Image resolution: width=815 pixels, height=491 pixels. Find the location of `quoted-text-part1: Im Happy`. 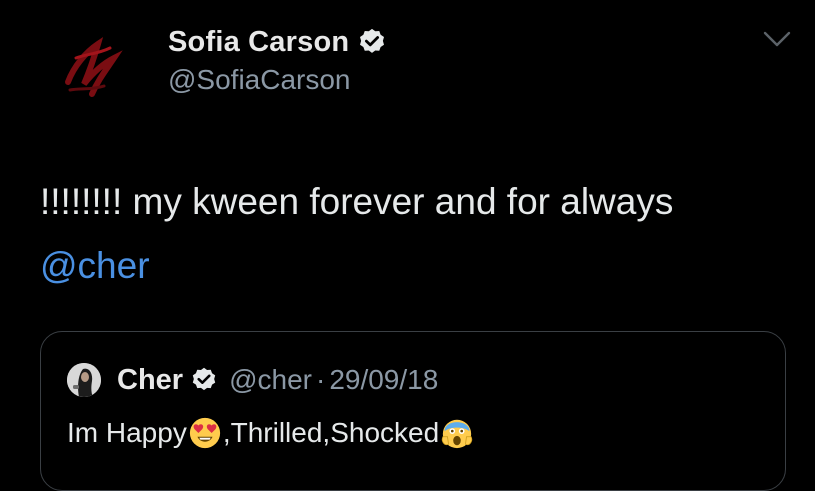

quoted-text-part1: Im Happy is located at coordinates (127, 432).